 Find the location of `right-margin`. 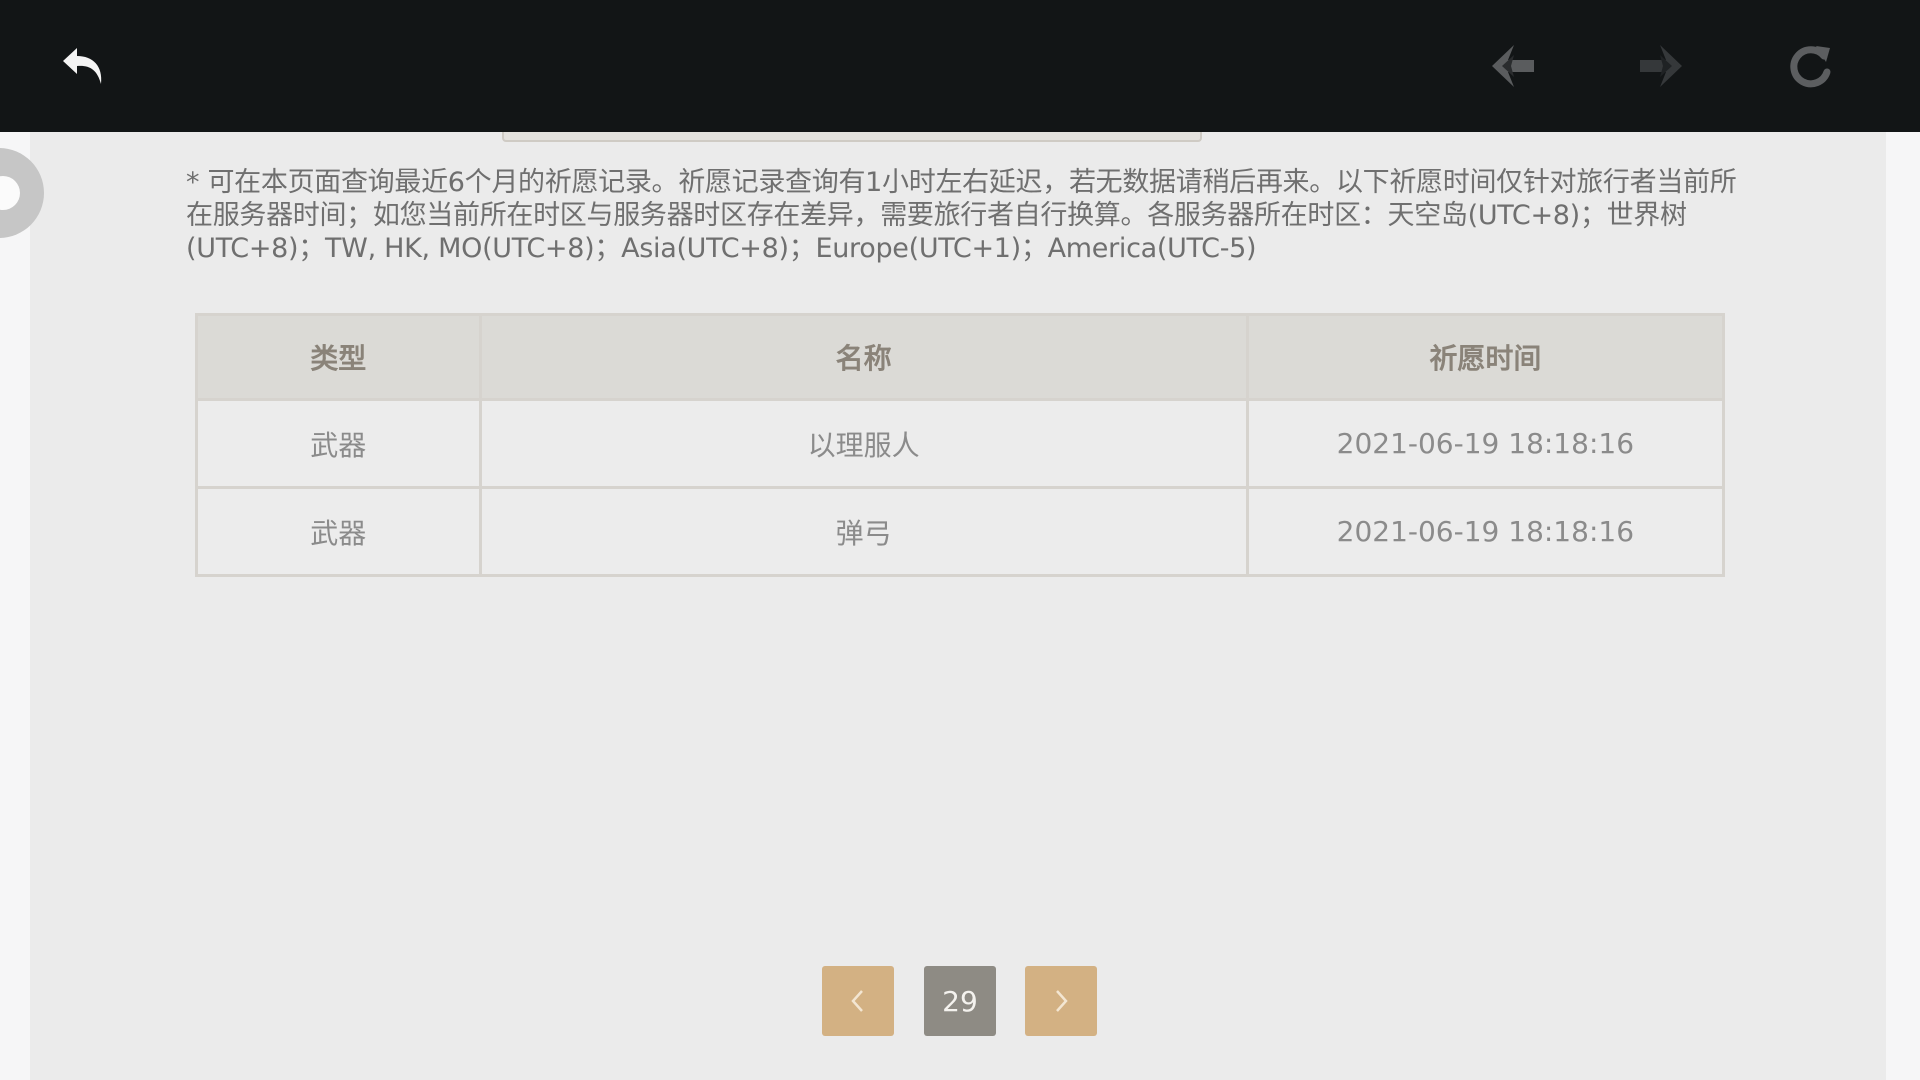

right-margin is located at coordinates (1903, 606).